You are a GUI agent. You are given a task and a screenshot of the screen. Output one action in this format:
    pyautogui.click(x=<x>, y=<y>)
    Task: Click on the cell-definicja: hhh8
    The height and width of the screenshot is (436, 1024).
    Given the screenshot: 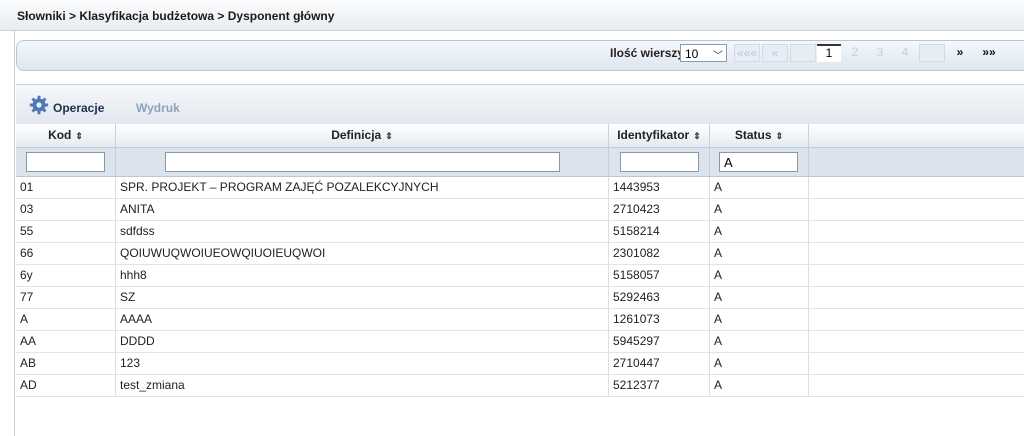 What is the action you would take?
    pyautogui.click(x=362, y=275)
    